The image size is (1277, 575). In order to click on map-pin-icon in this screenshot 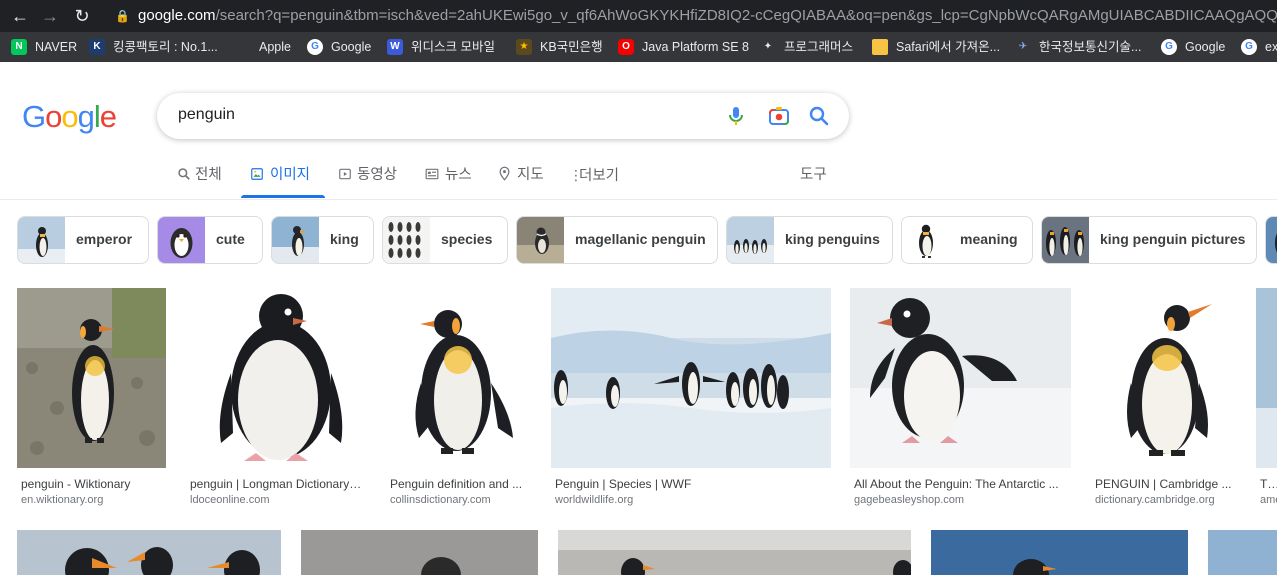, I will do `click(504, 173)`.